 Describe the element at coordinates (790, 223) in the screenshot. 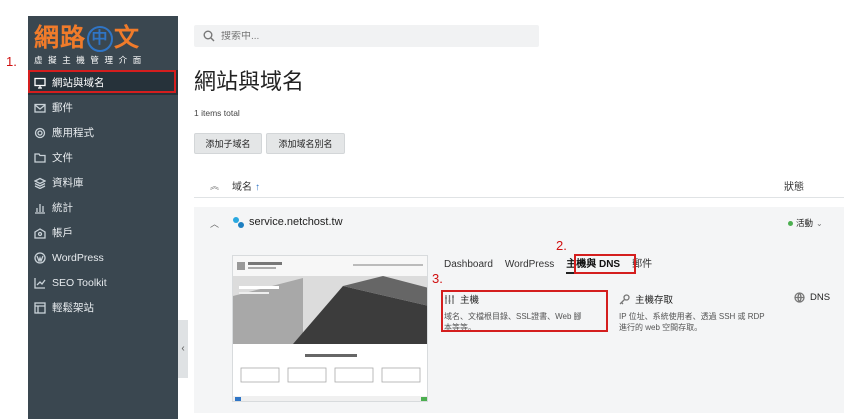

I see `status-active-dot` at that location.